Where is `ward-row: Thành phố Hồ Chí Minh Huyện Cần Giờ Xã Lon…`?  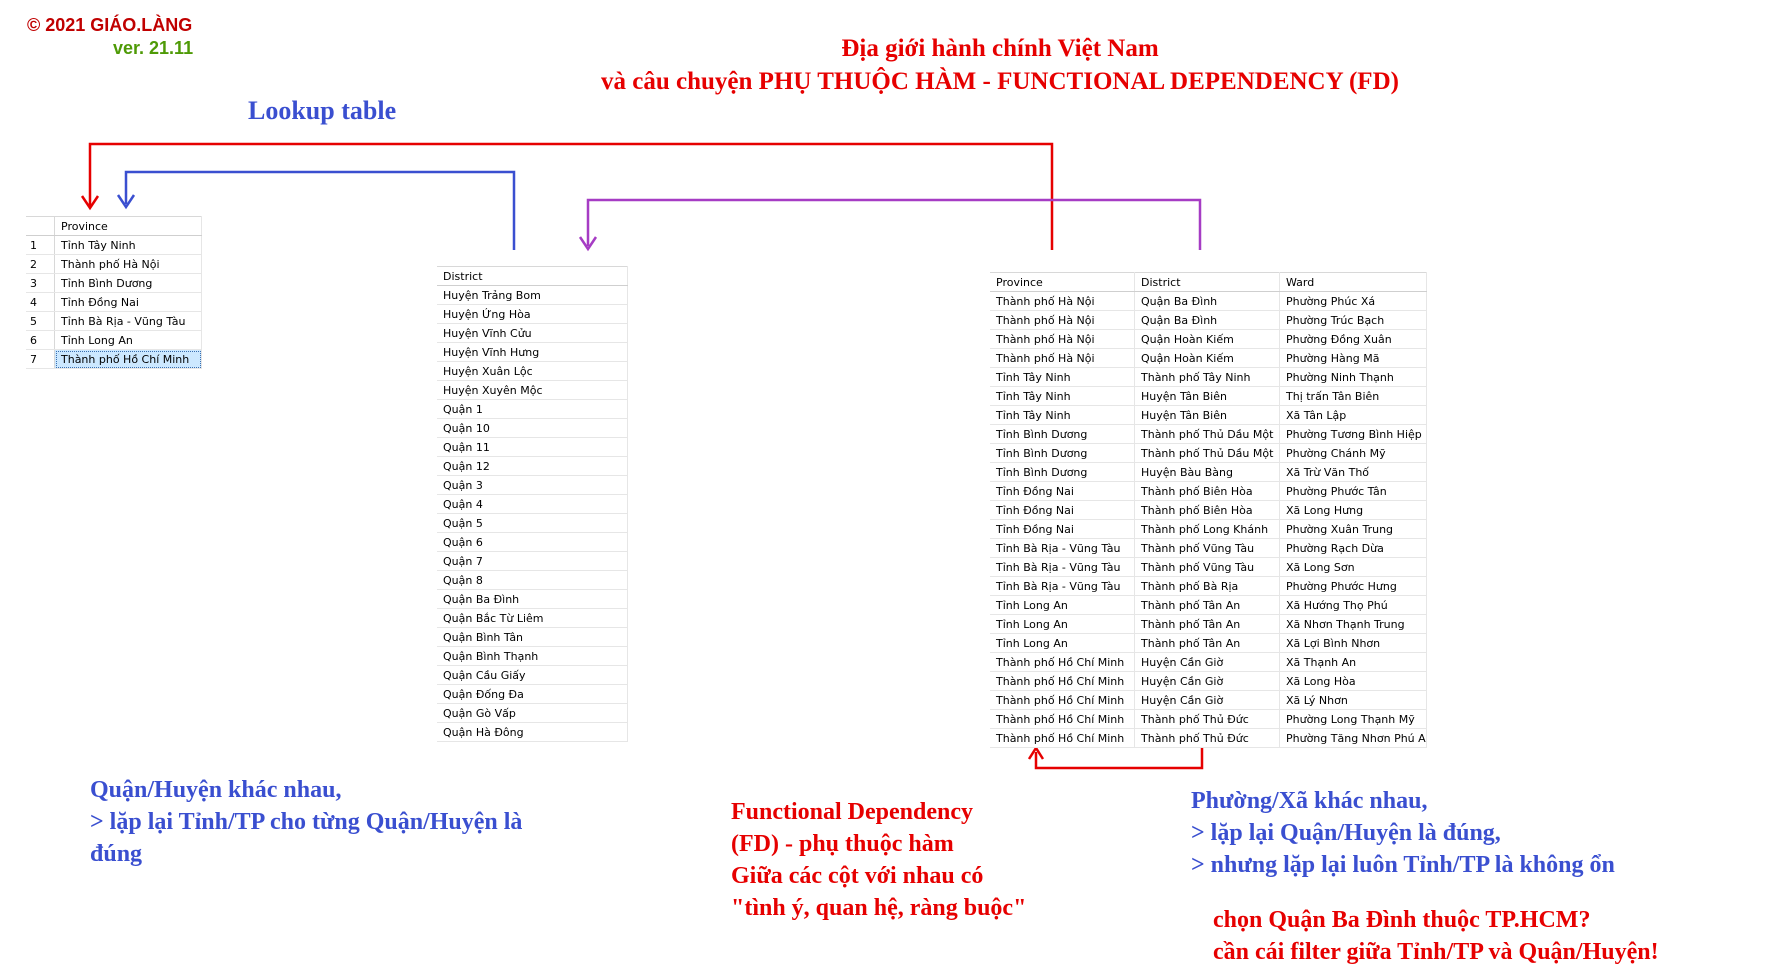
ward-row: Thành phố Hồ Chí Minh Huyện Cần Giờ Xã Lon… is located at coordinates (1208, 681).